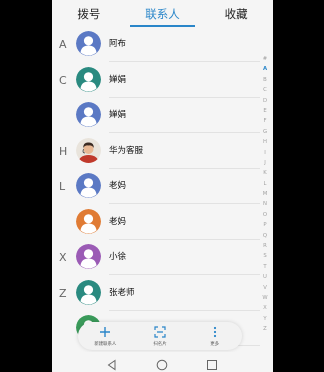 The image size is (324, 372). I want to click on home-circle-icon, so click(162, 363).